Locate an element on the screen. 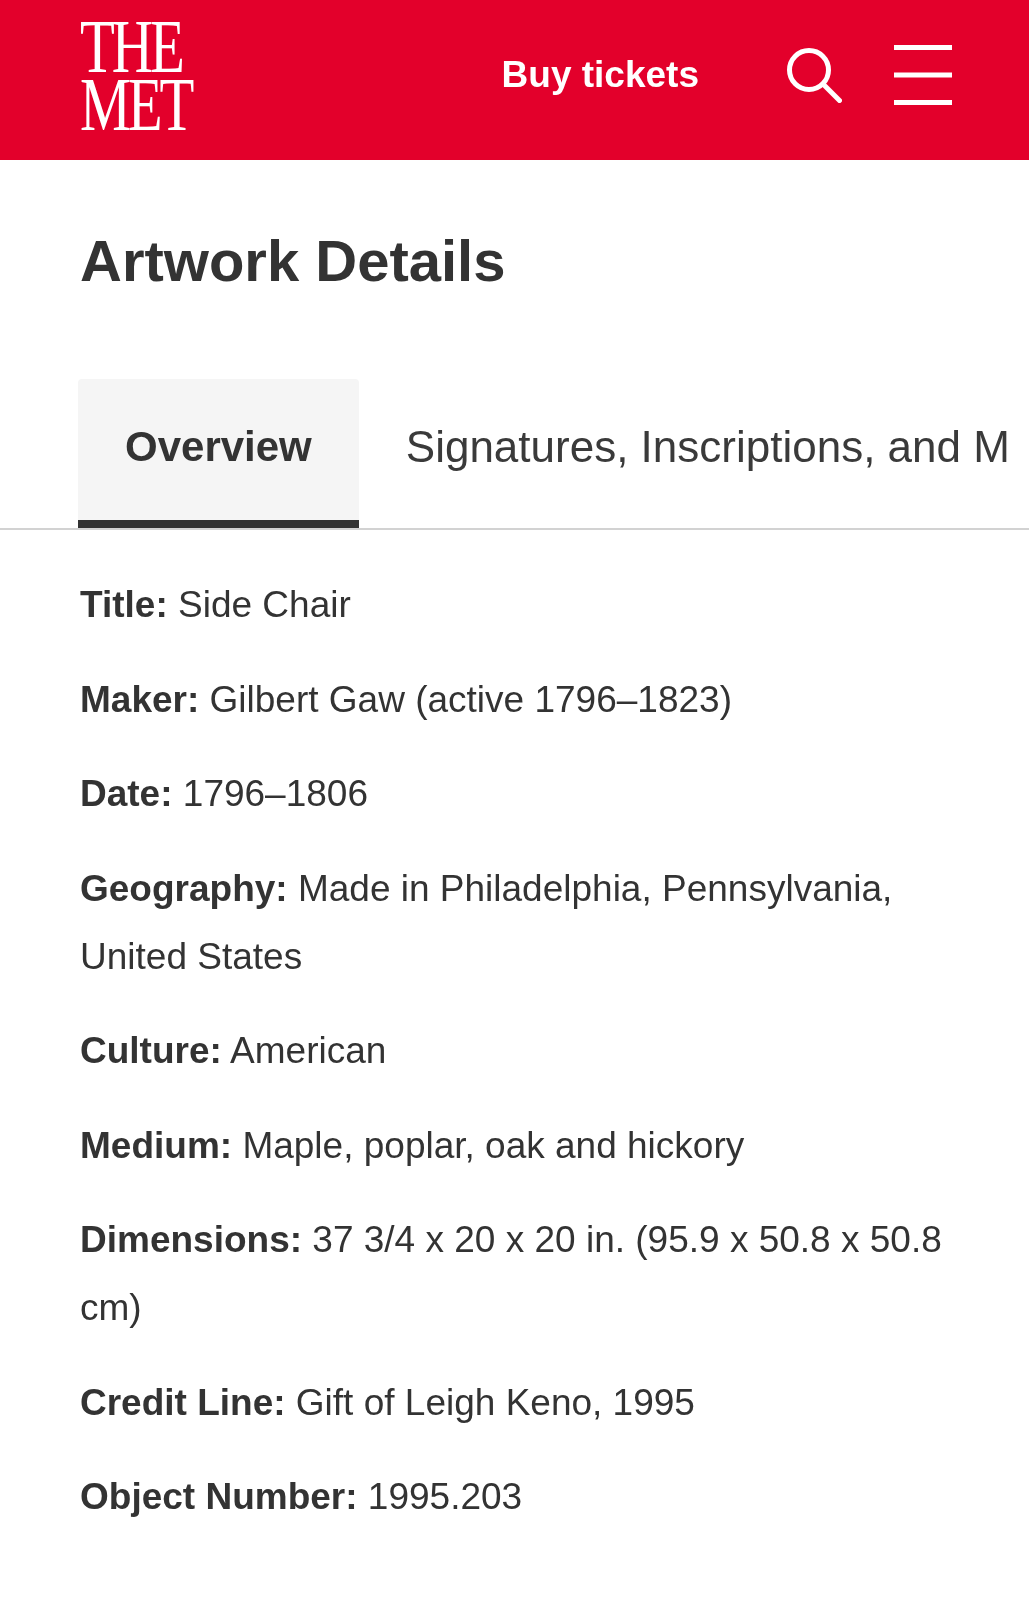  page-title: Artwork Details is located at coordinates (293, 261).